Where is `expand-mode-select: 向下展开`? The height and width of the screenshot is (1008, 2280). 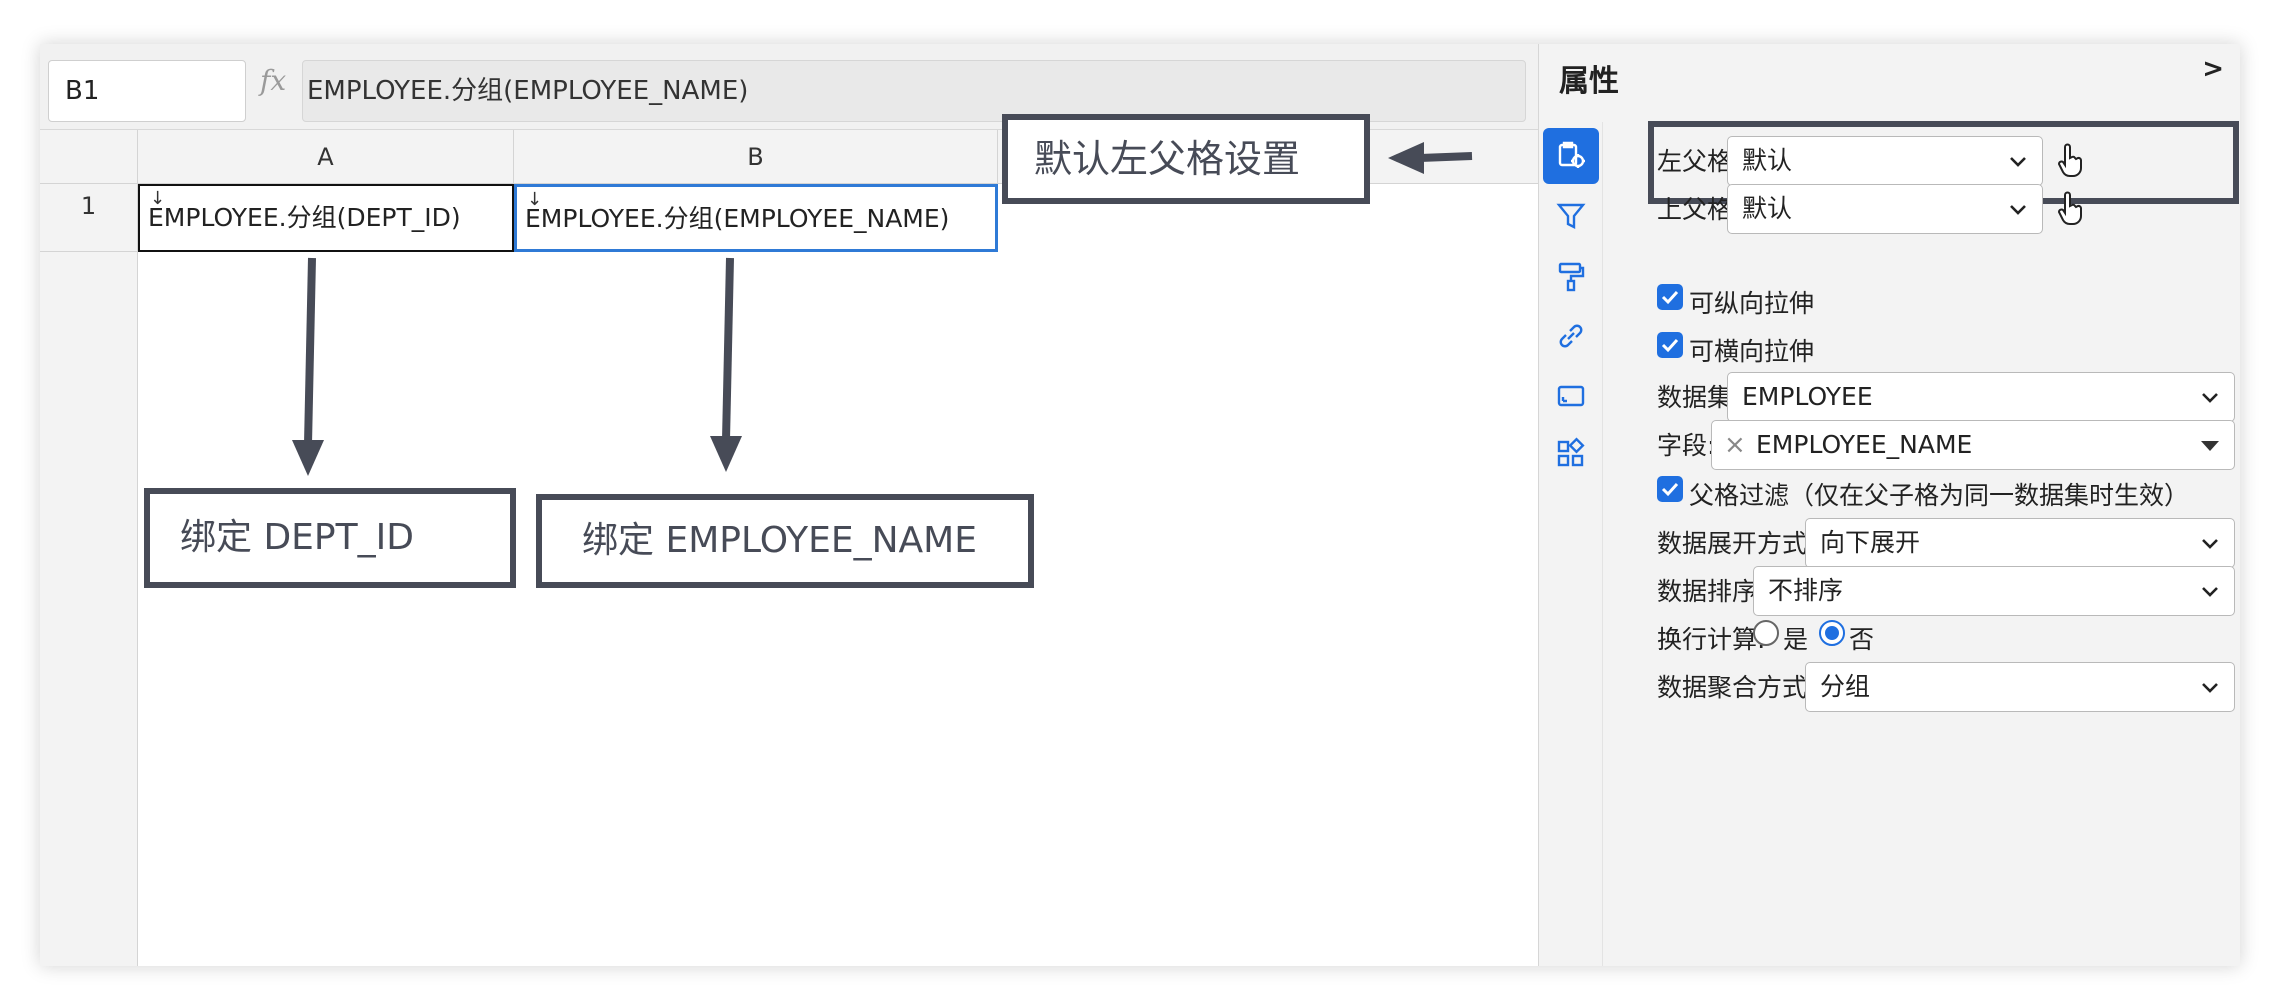 expand-mode-select: 向下展开 is located at coordinates (2020, 543).